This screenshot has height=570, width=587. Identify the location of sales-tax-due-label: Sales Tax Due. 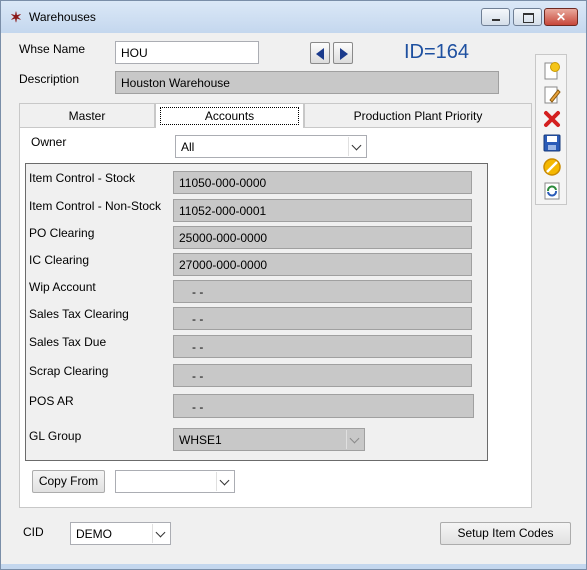
(68, 342).